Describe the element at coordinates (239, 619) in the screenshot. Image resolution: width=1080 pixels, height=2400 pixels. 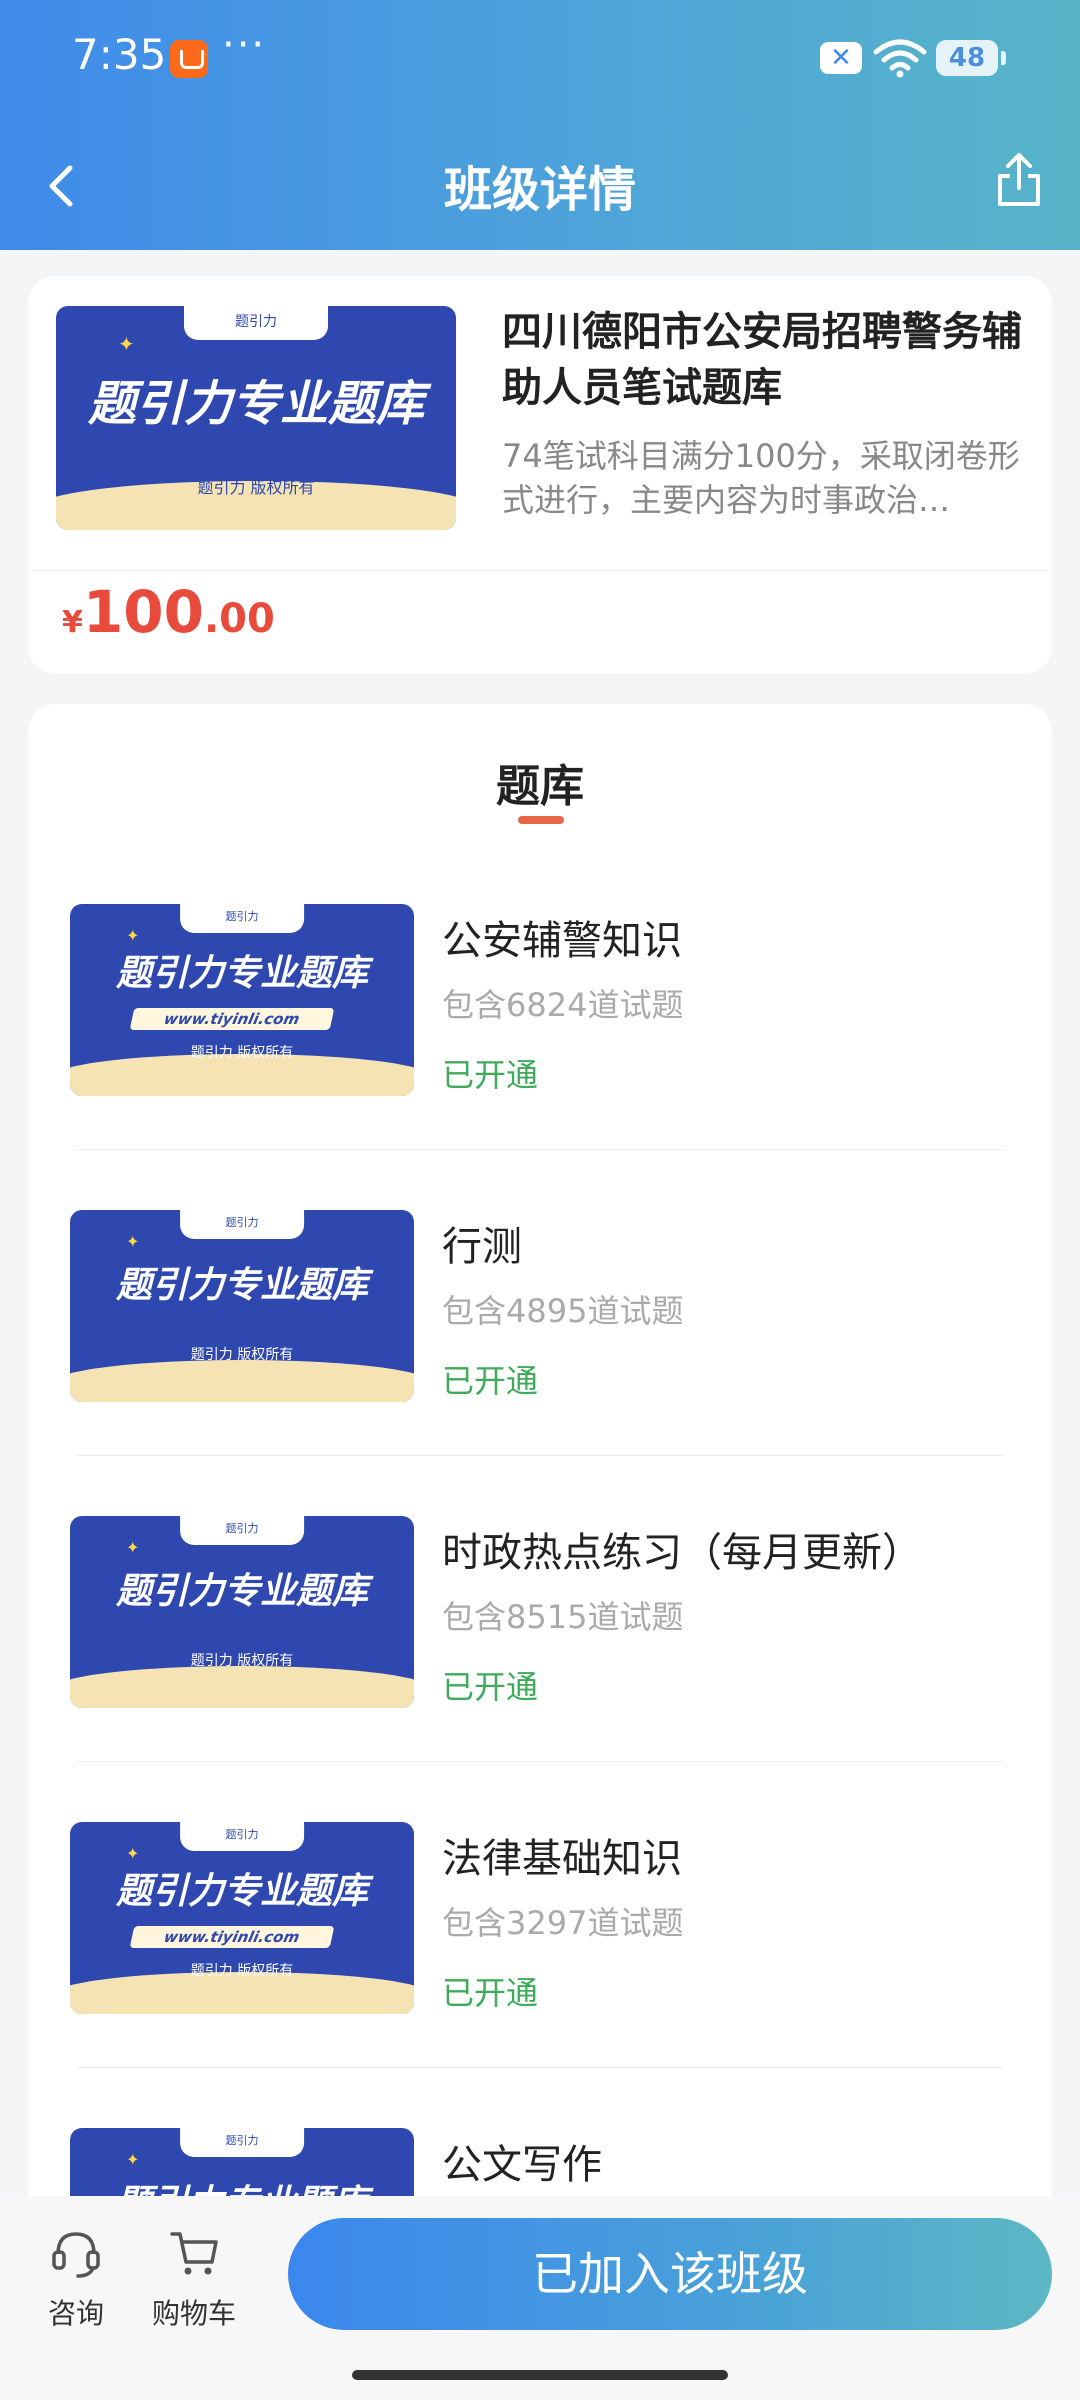
I see `price-decimal: .00` at that location.